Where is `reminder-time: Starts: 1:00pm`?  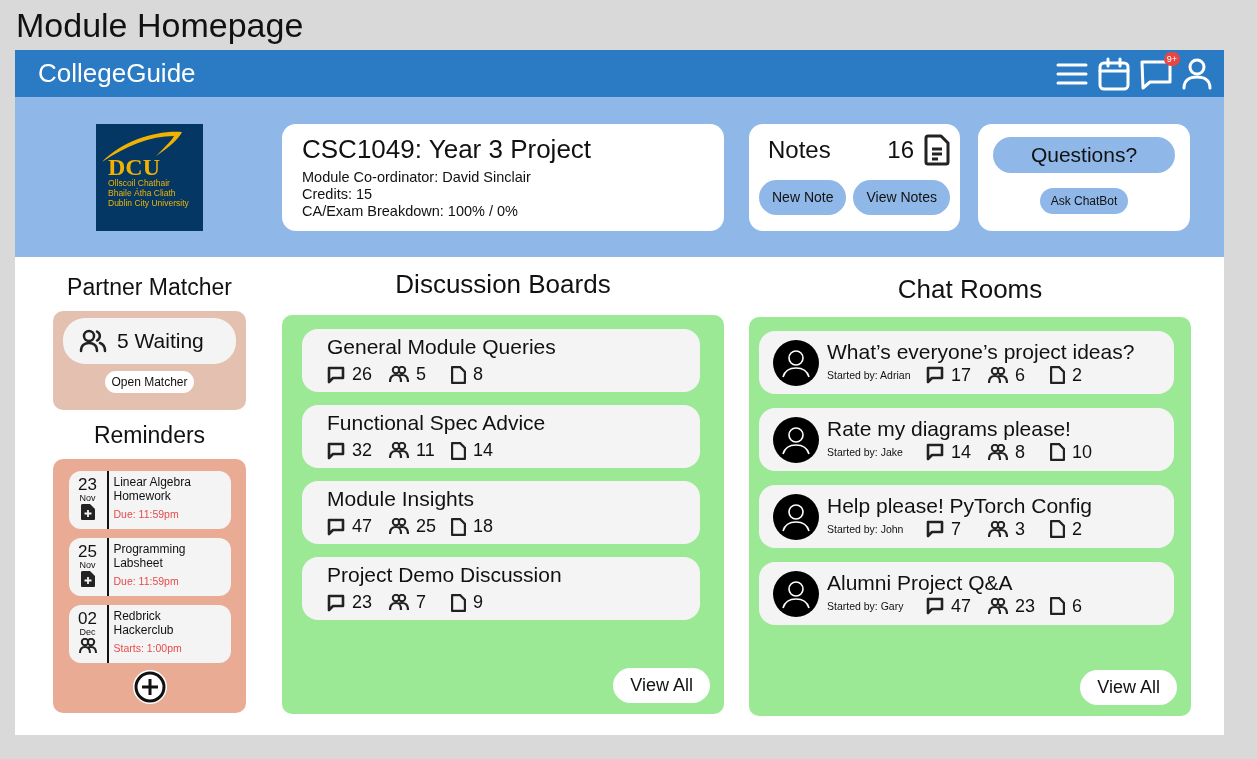
reminder-time: Starts: 1:00pm is located at coordinates (148, 648).